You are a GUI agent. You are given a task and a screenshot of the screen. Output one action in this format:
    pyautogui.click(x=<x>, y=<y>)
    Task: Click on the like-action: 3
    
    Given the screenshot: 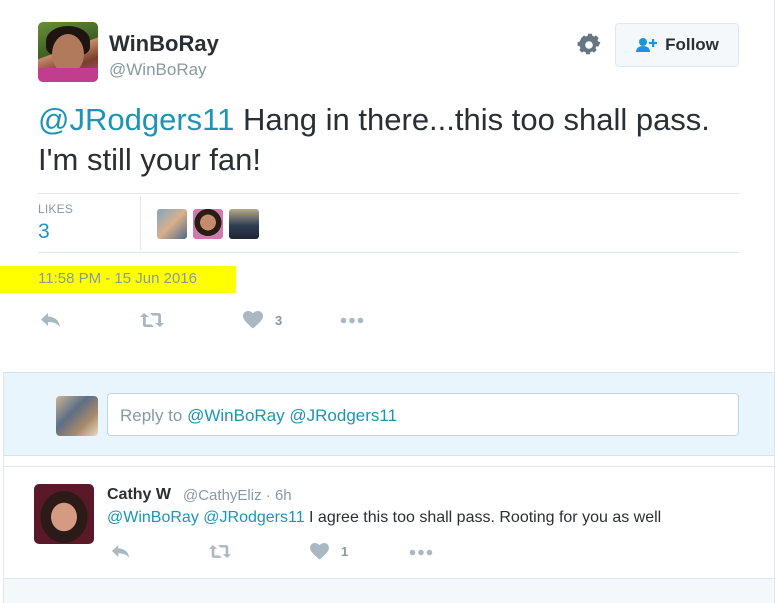 What is the action you would take?
    pyautogui.click(x=262, y=320)
    